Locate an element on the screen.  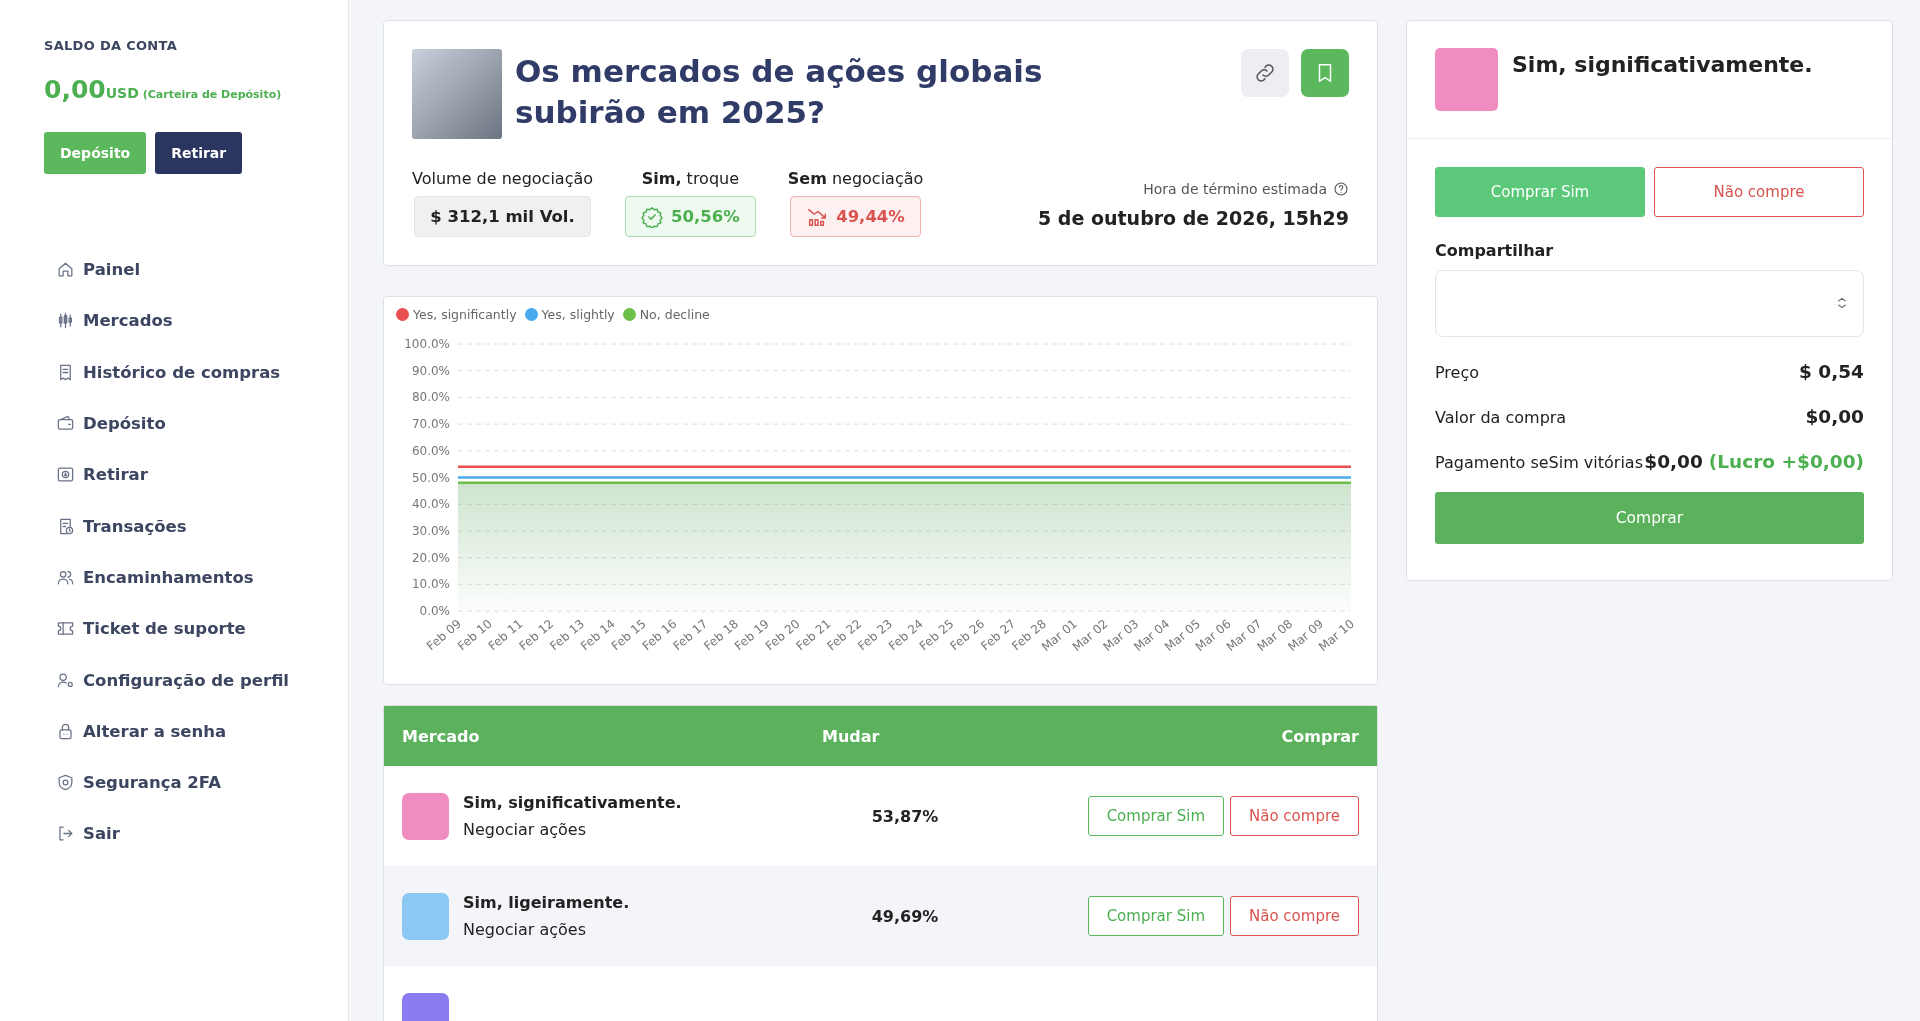
end-time: 5 de outubro de 2026, 15h29 is located at coordinates (1193, 218).